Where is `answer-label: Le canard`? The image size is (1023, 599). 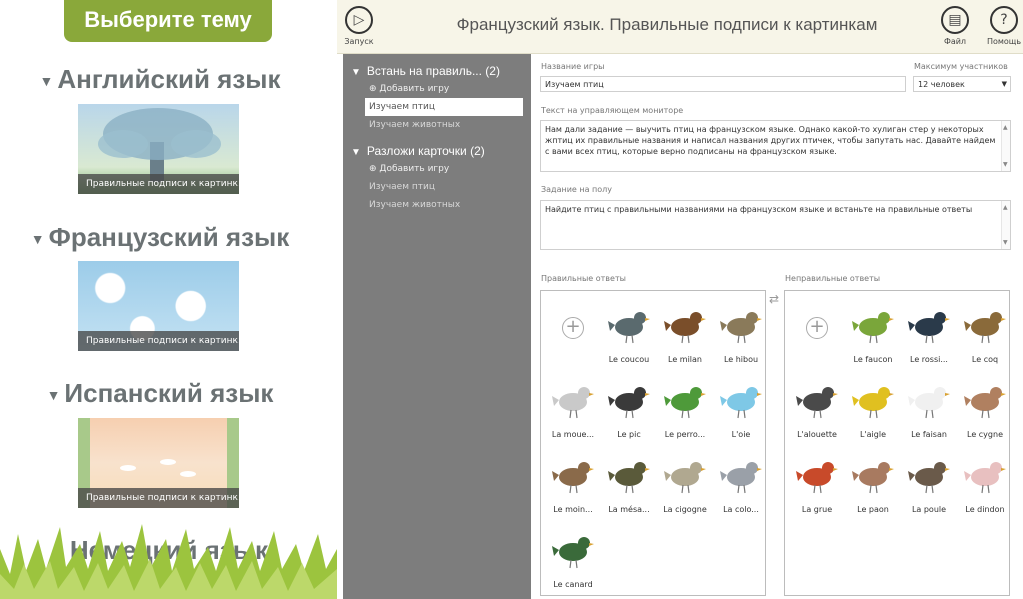 answer-label: Le canard is located at coordinates (573, 584).